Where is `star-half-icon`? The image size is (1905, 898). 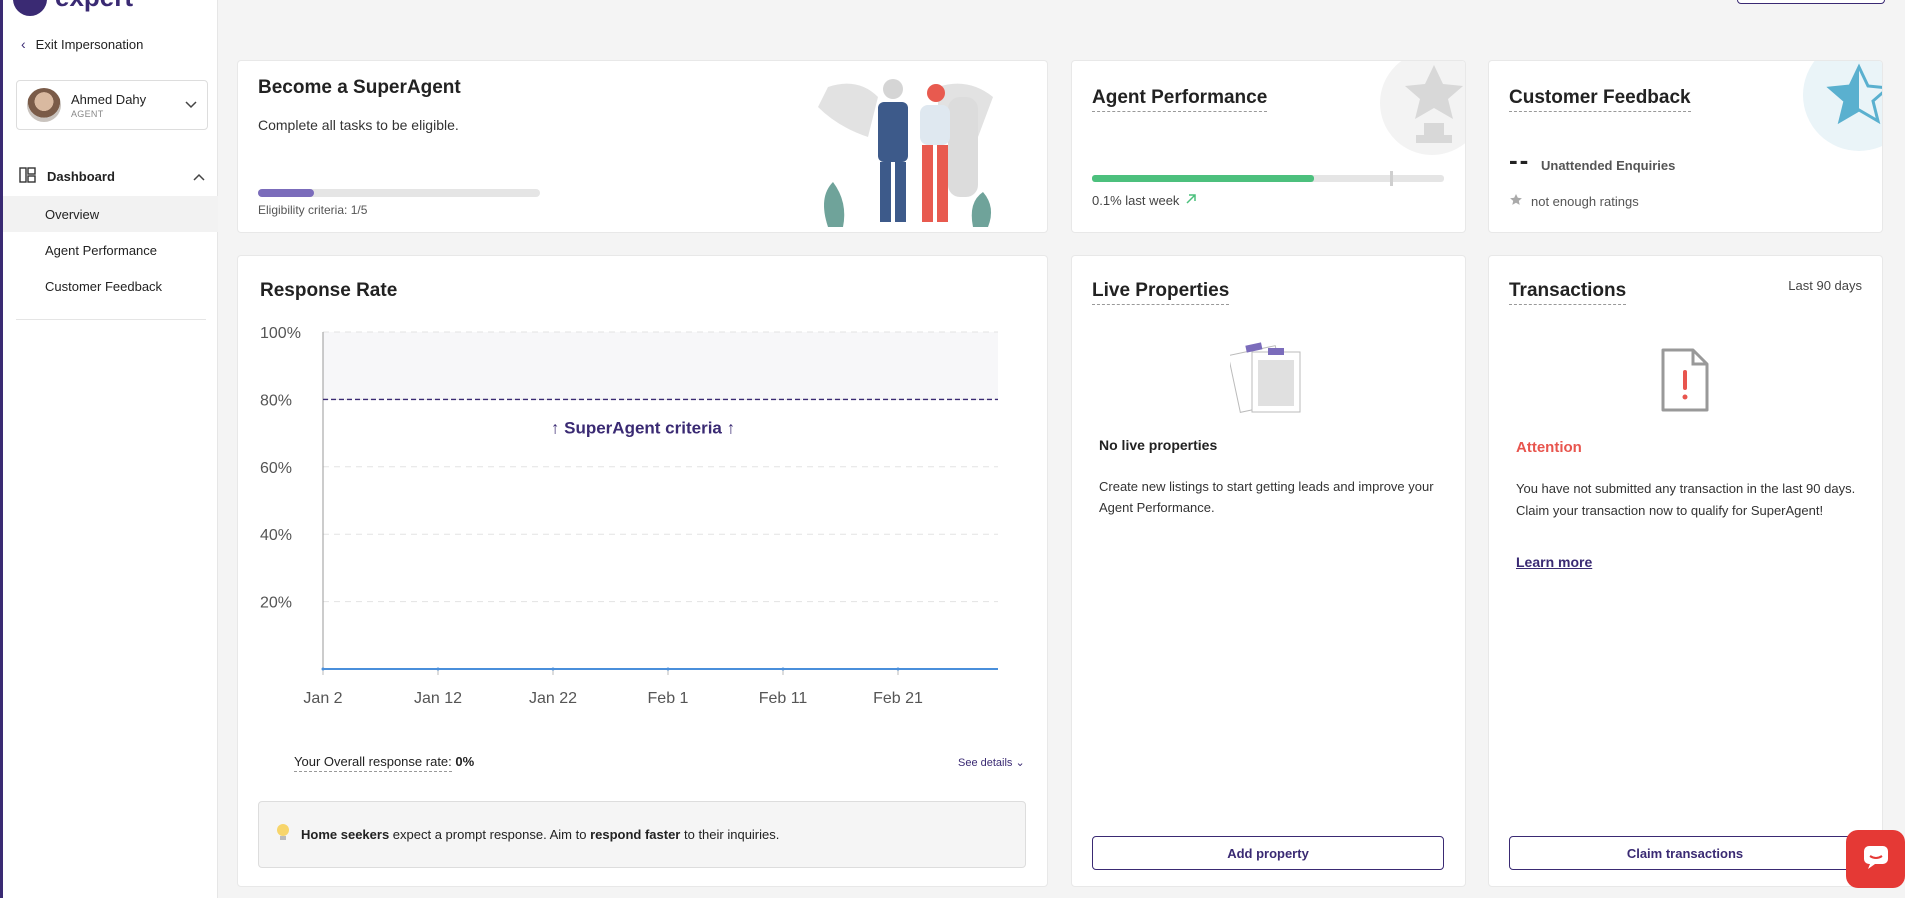 star-half-icon is located at coordinates (1842, 106).